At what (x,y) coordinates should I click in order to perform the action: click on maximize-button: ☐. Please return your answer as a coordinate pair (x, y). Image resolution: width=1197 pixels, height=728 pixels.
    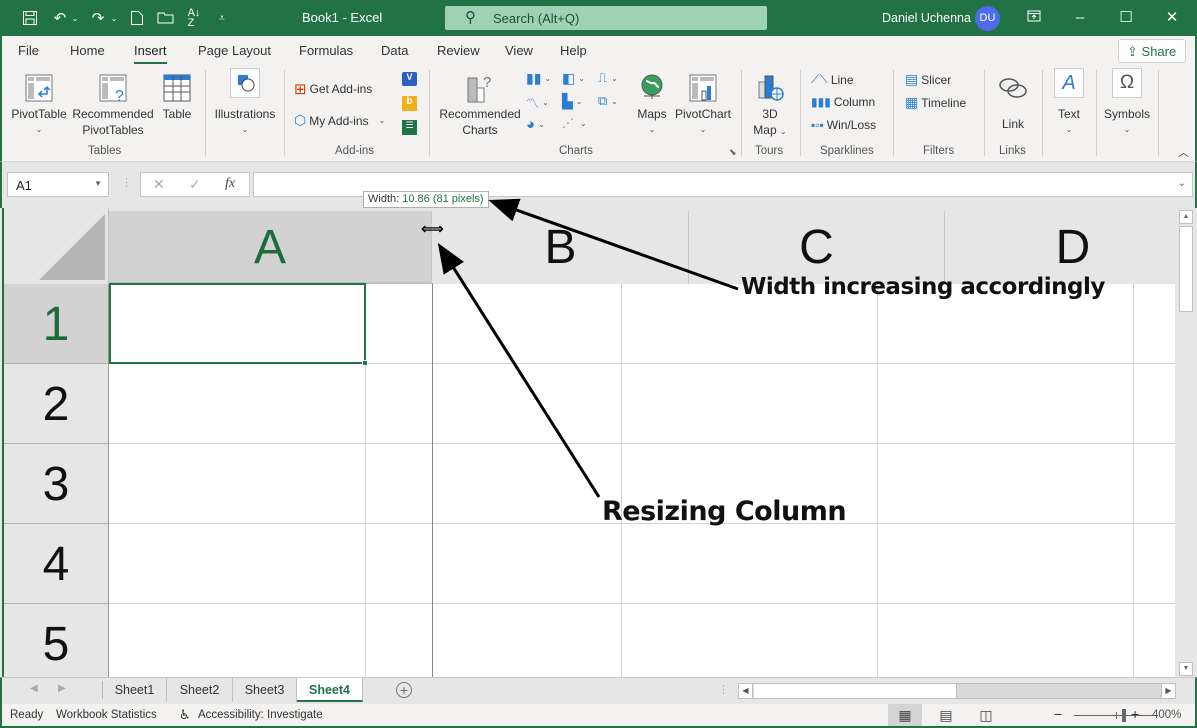
    Looking at the image, I should click on (1126, 18).